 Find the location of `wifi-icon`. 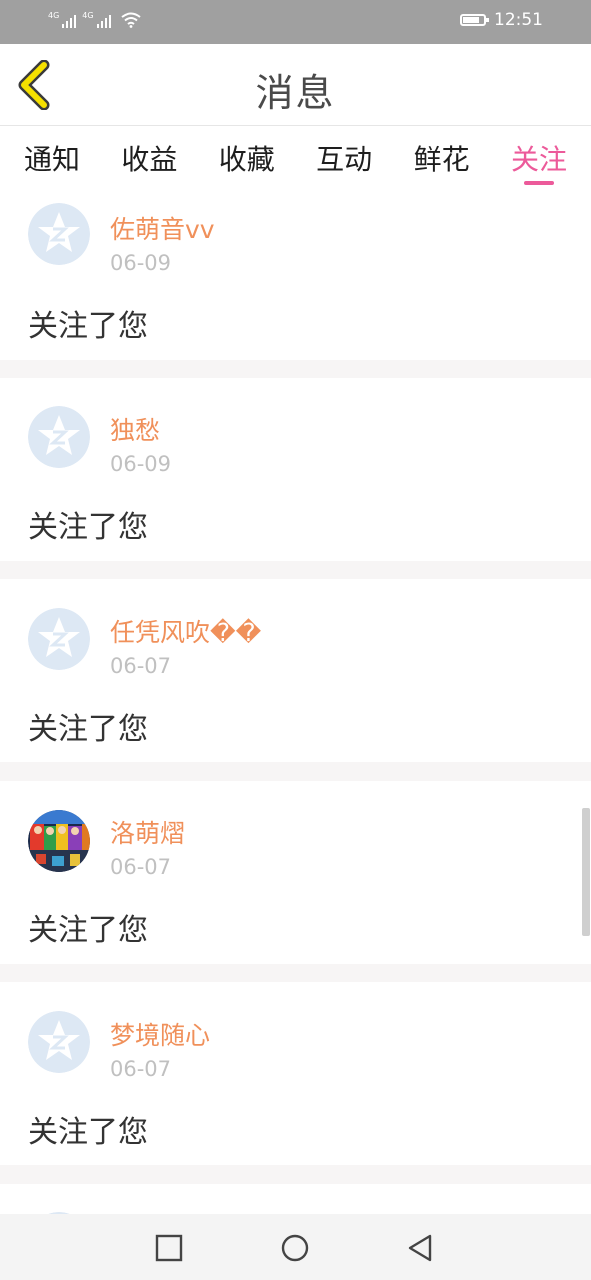

wifi-icon is located at coordinates (130, 20).